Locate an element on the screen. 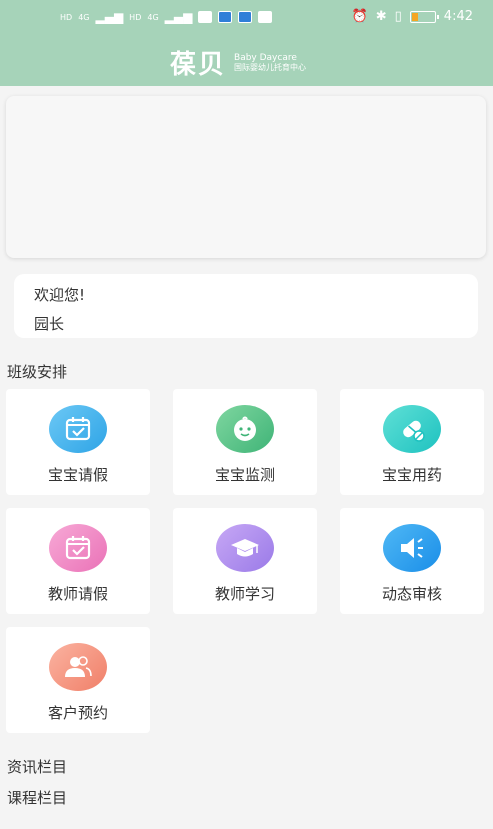  users-icon is located at coordinates (78, 667).